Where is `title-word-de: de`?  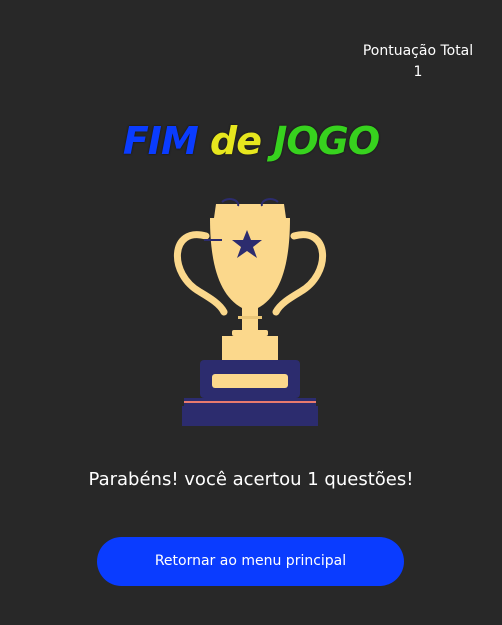 title-word-de: de is located at coordinates (236, 141).